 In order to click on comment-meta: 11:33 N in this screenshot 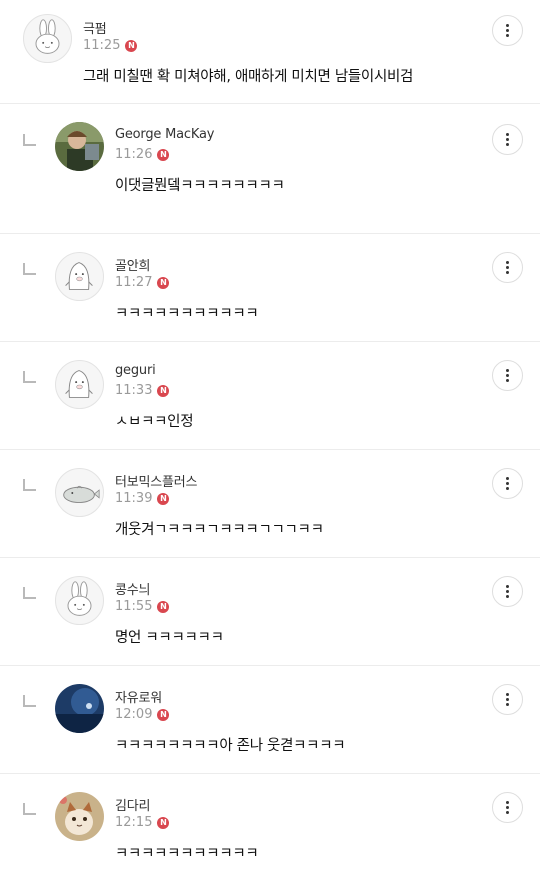, I will do `click(142, 390)`.